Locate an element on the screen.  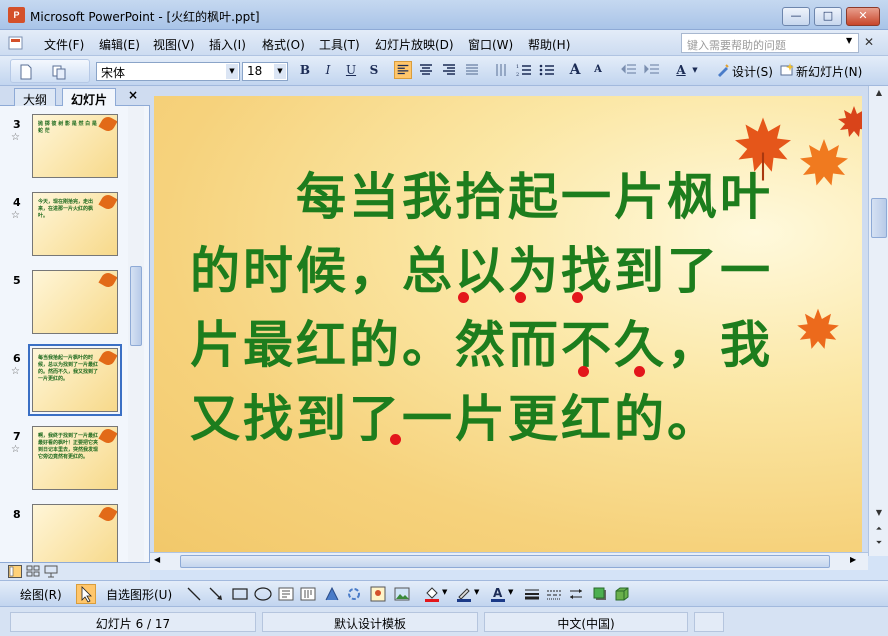
menu-format: 格式(O) is located at coordinates (283, 44).